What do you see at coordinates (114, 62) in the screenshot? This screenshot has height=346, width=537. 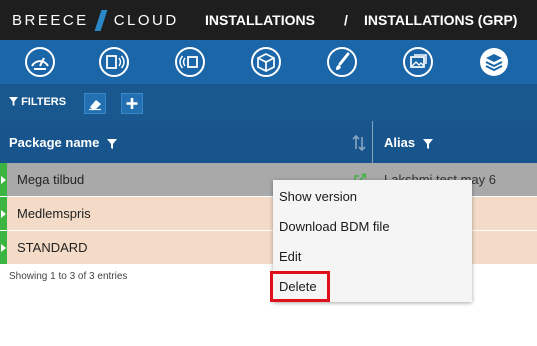 I see `device-signal-icon` at bounding box center [114, 62].